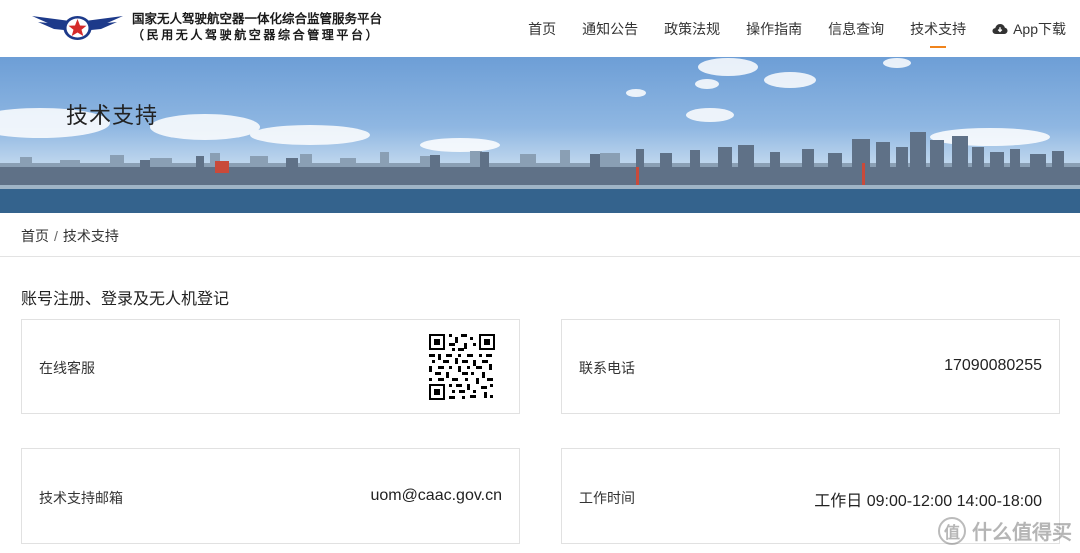  I want to click on brand-subtitle: （民用无人驾驶航空器综合管理平台）, so click(256, 35).